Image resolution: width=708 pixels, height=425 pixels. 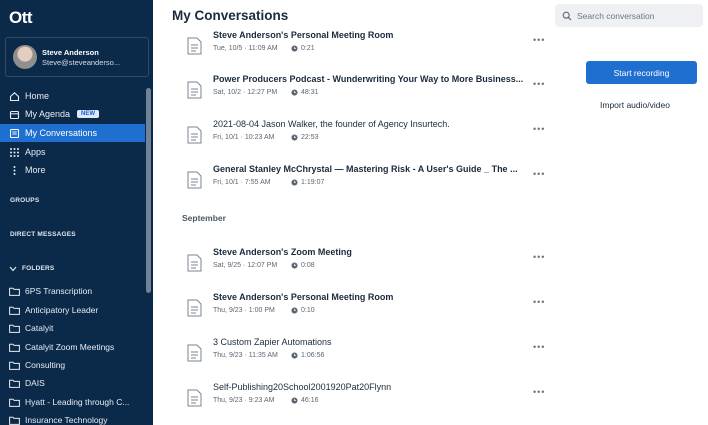 I want to click on home-icon, so click(x=14, y=96).